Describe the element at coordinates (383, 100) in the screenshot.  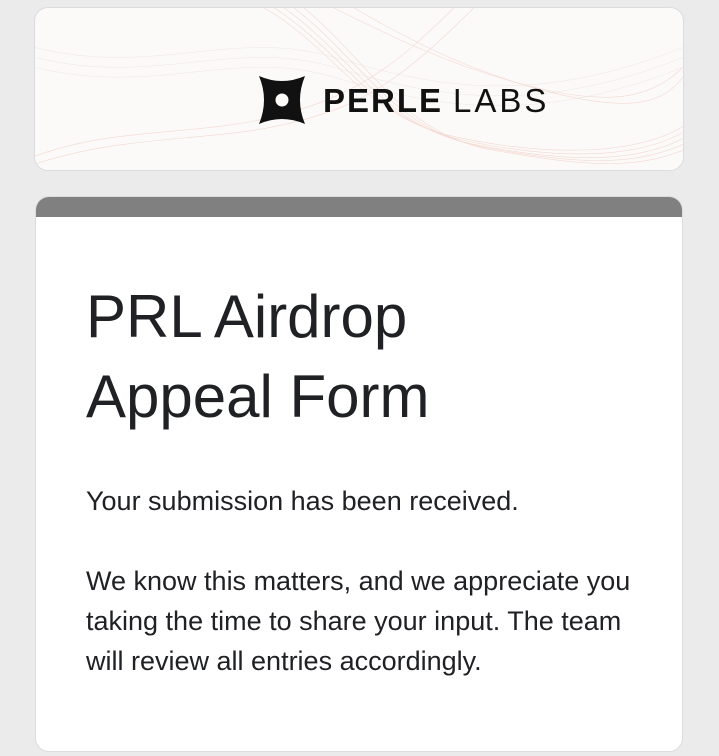
I see `logo-word-perle: PERLE` at that location.